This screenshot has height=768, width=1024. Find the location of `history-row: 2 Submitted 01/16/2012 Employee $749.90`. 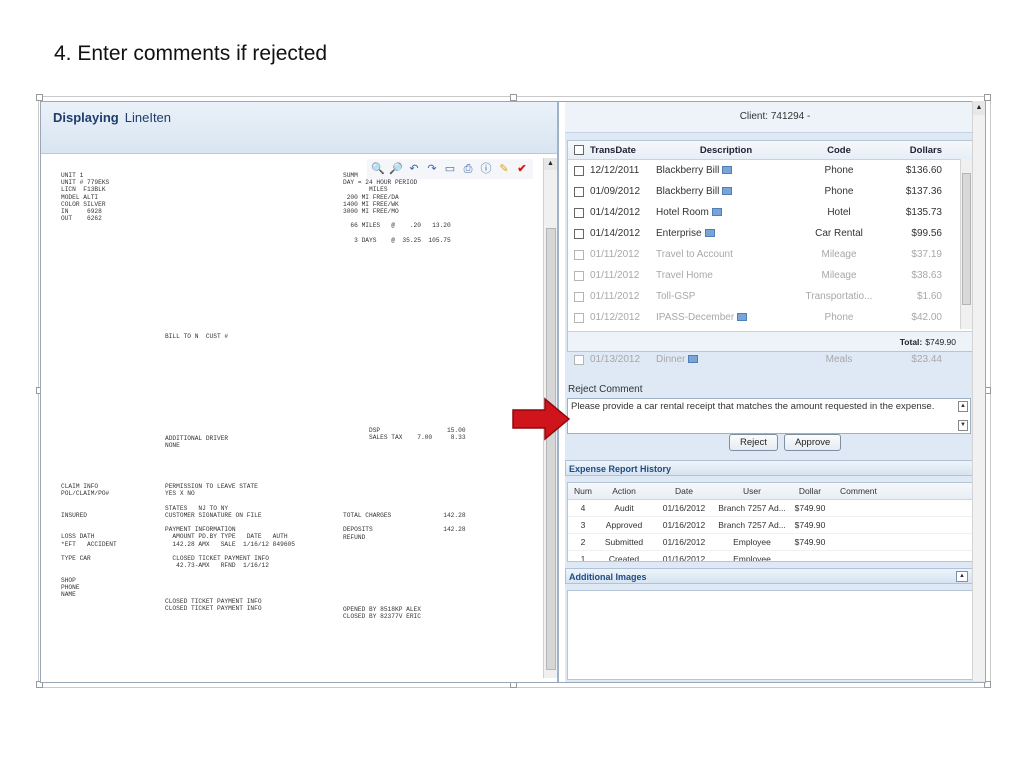

history-row: 2 Submitted 01/16/2012 Employee $749.90 is located at coordinates (770, 542).